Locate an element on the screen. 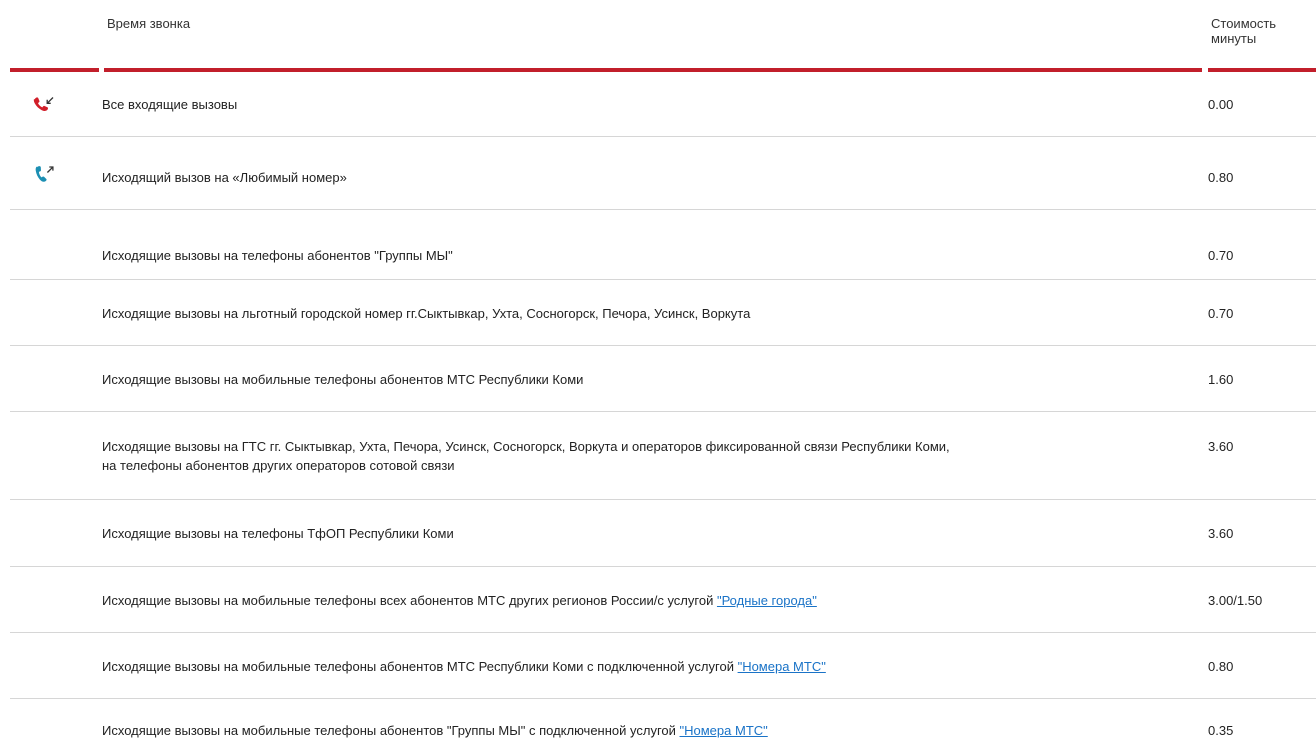 This screenshot has height=756, width=1316. column-header-call-time: Время звонка is located at coordinates (149, 23).